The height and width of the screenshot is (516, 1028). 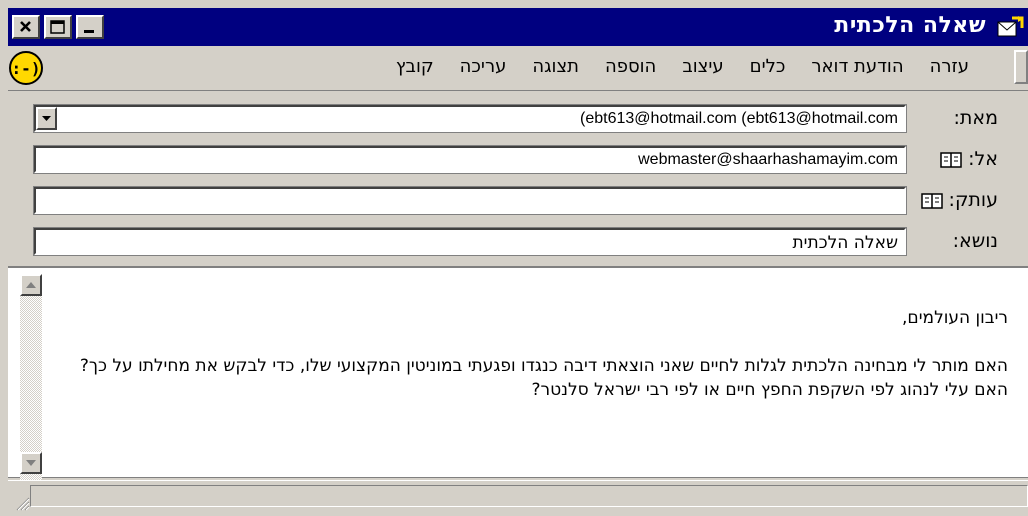 What do you see at coordinates (470, 200) in the screenshot?
I see `cc-field` at bounding box center [470, 200].